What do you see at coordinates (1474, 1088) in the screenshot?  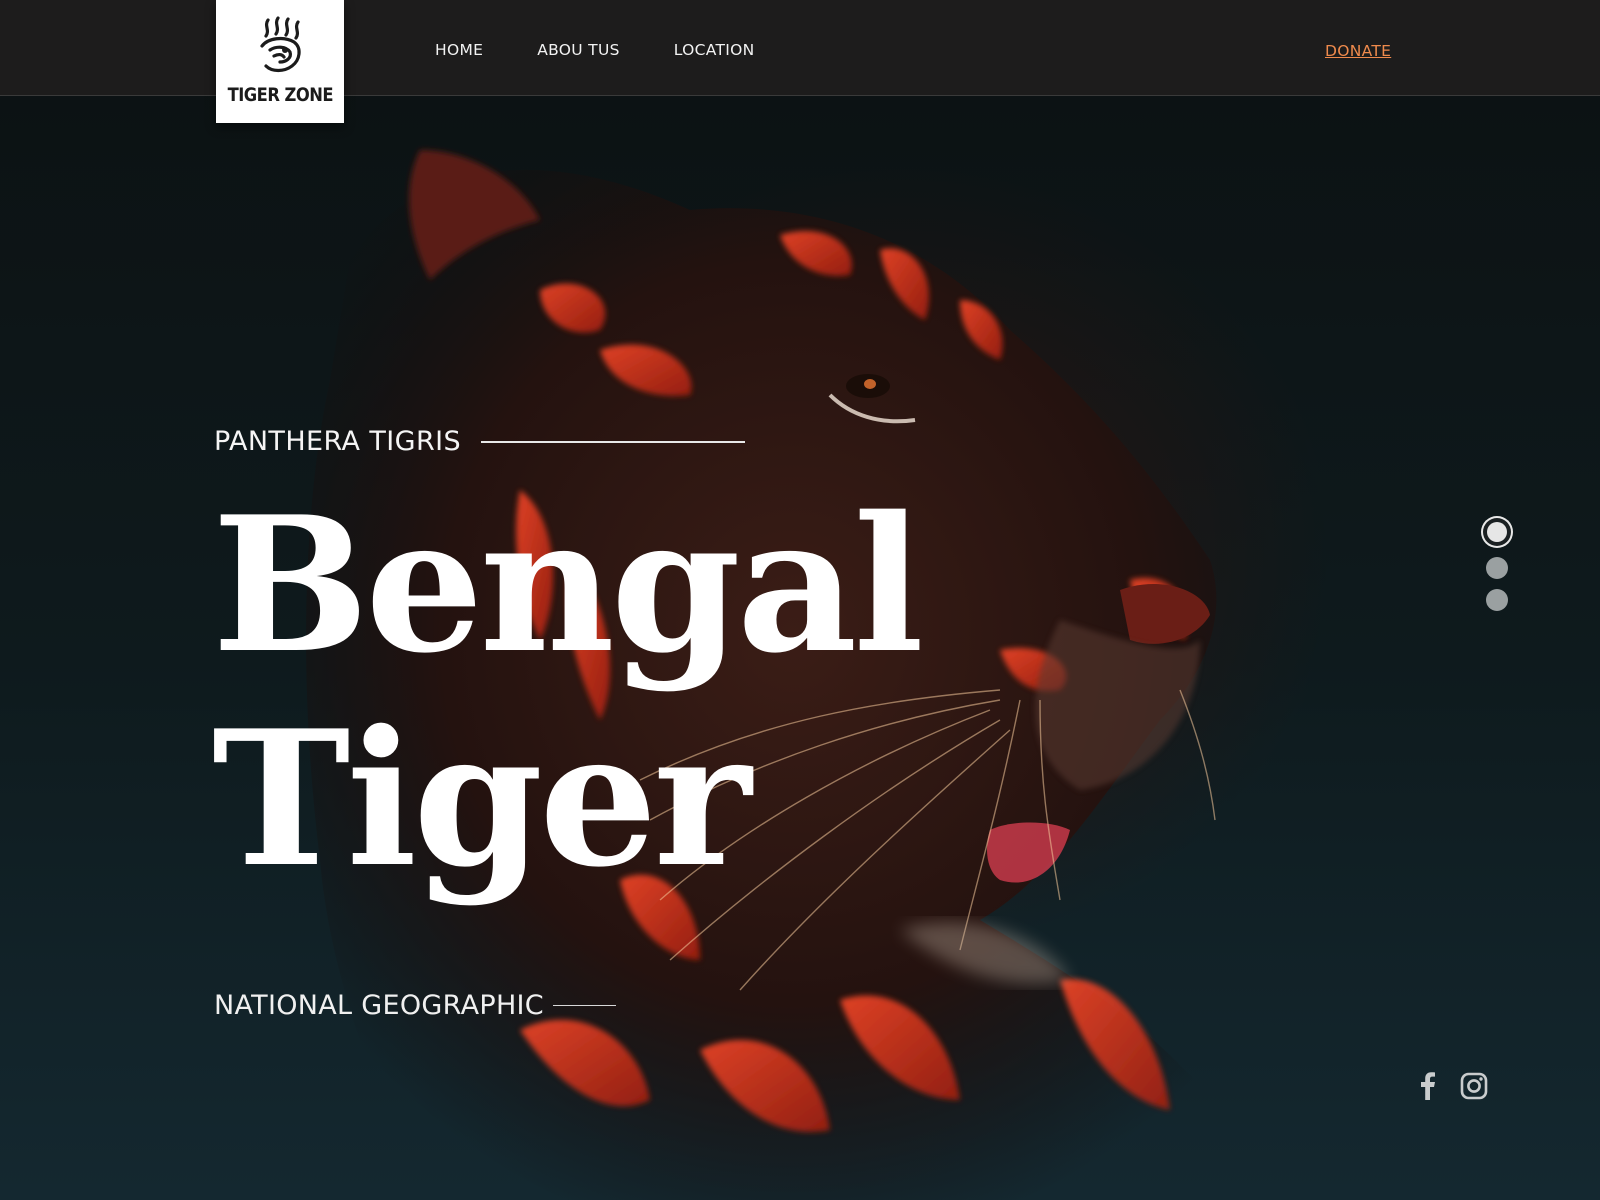 I see `instagram-icon` at bounding box center [1474, 1088].